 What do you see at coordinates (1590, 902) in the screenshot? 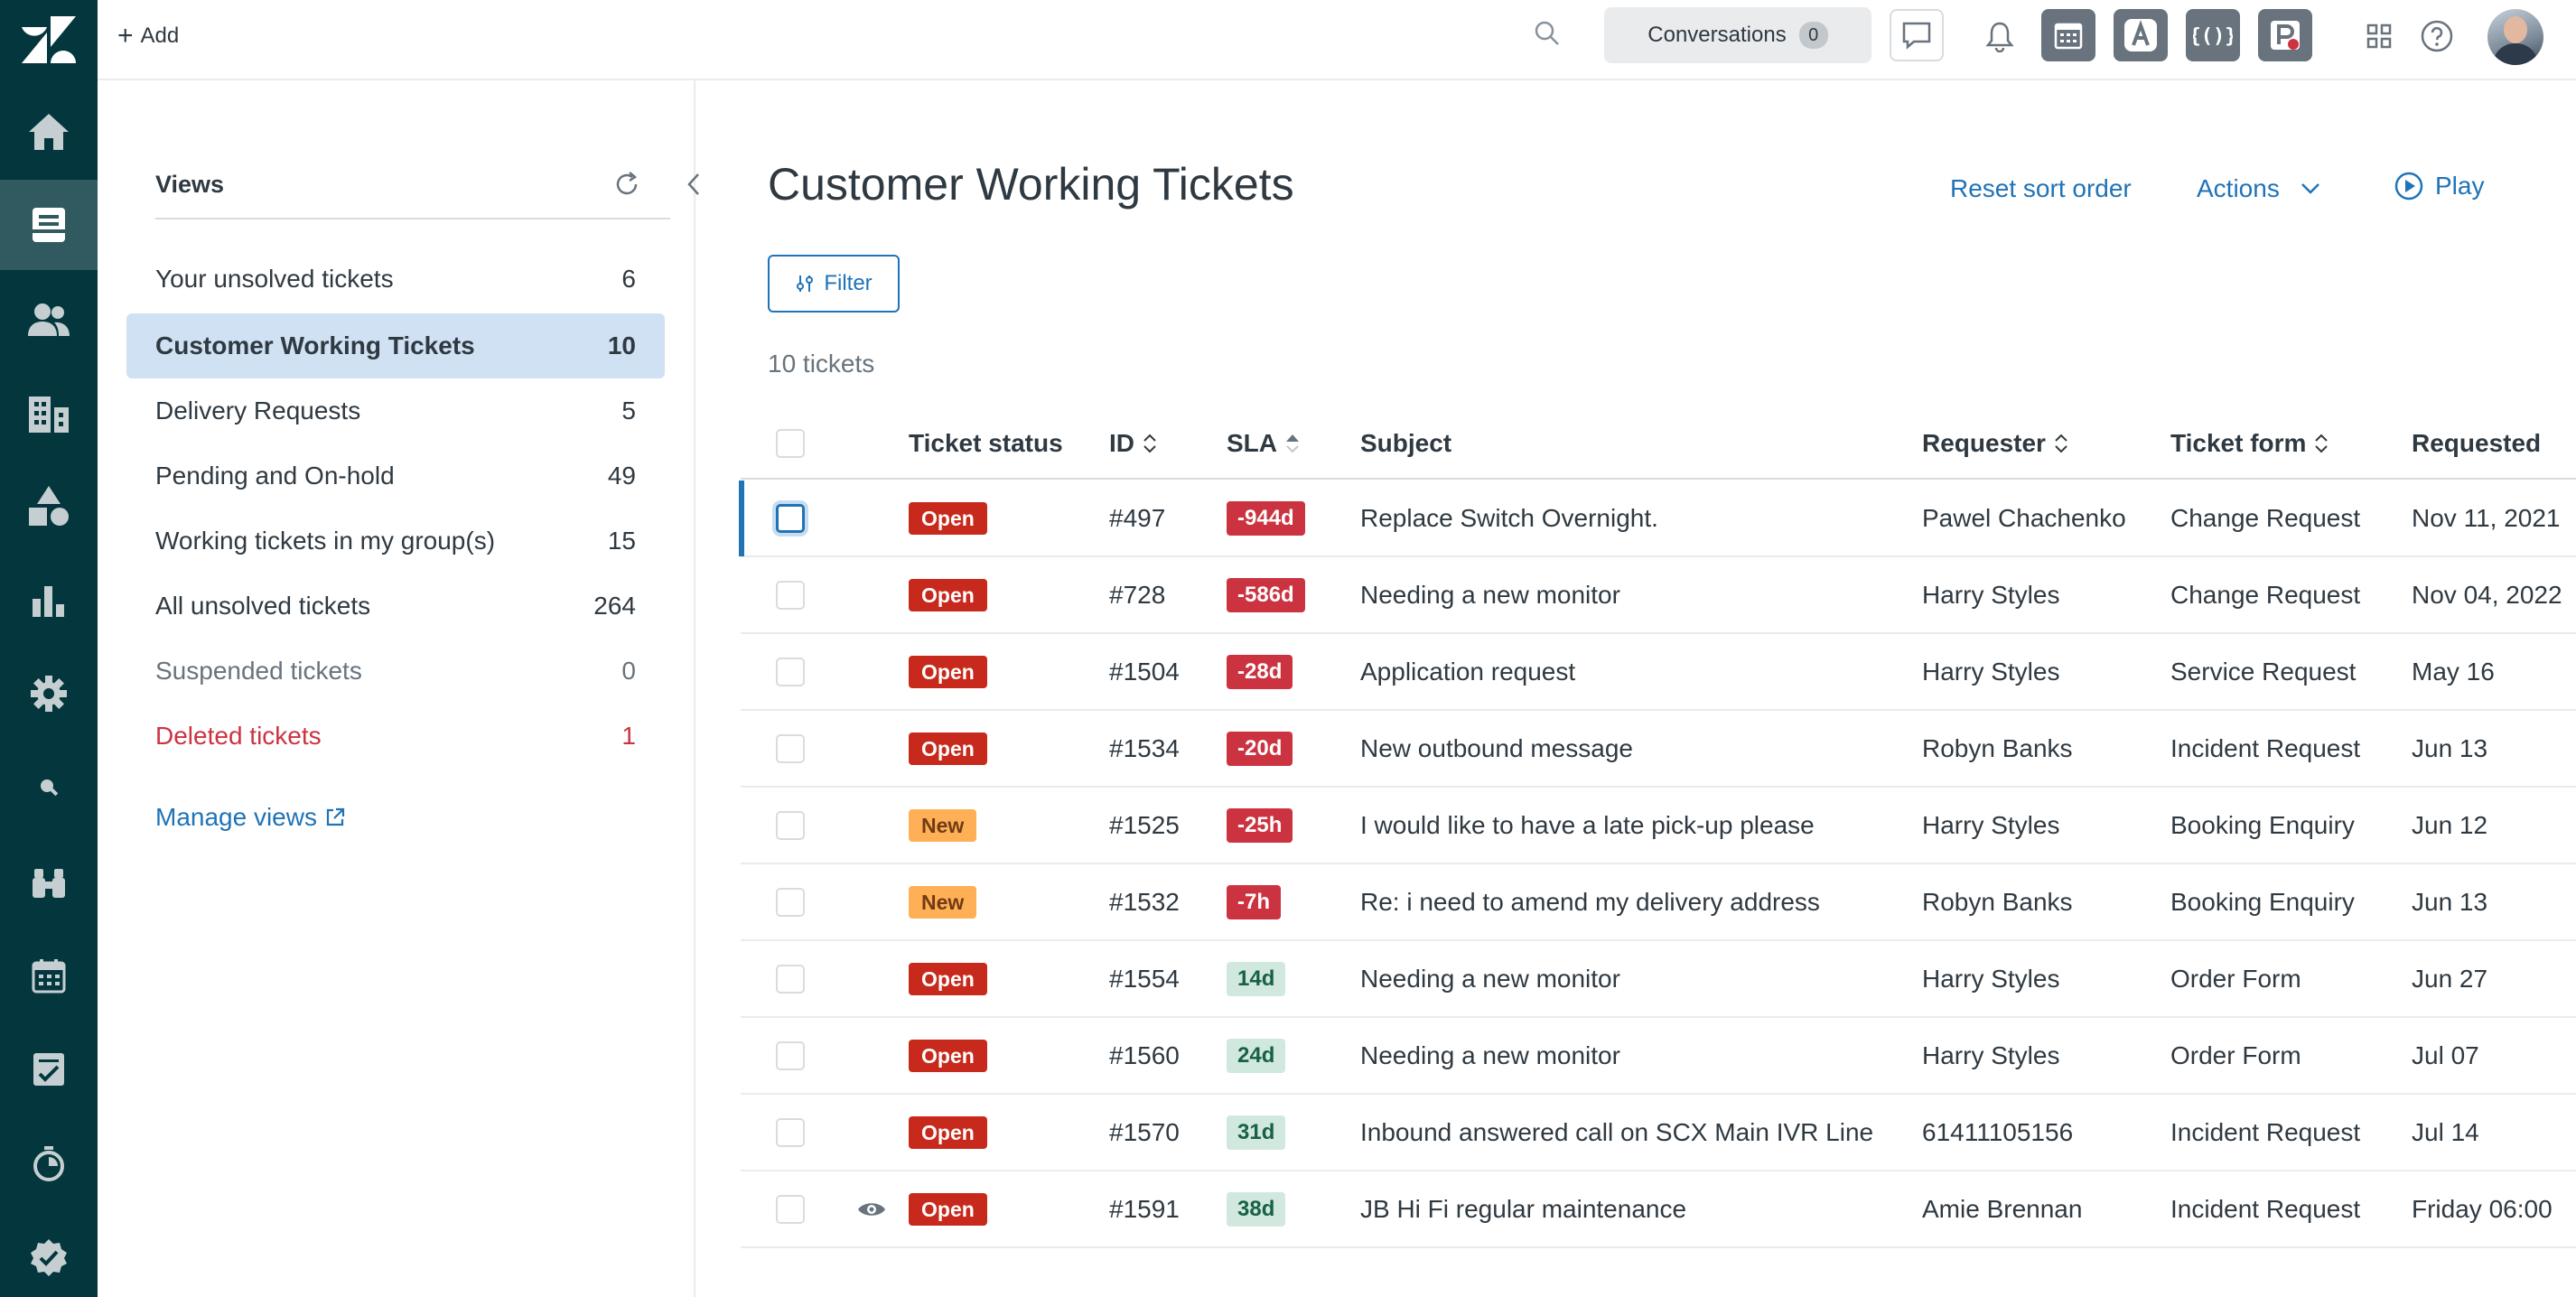
I see `ticket-subject: Re: i need to amend my delivery address` at bounding box center [1590, 902].